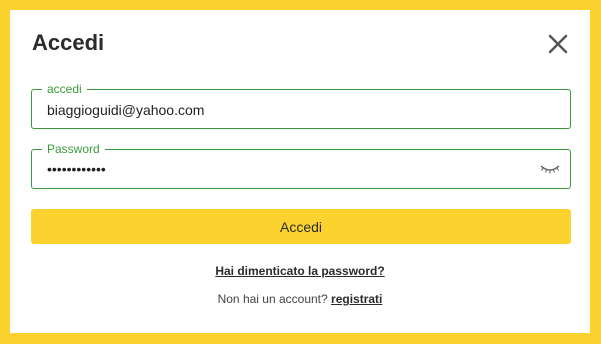 The image size is (601, 344). I want to click on login-submit-button: Accedi, so click(301, 226).